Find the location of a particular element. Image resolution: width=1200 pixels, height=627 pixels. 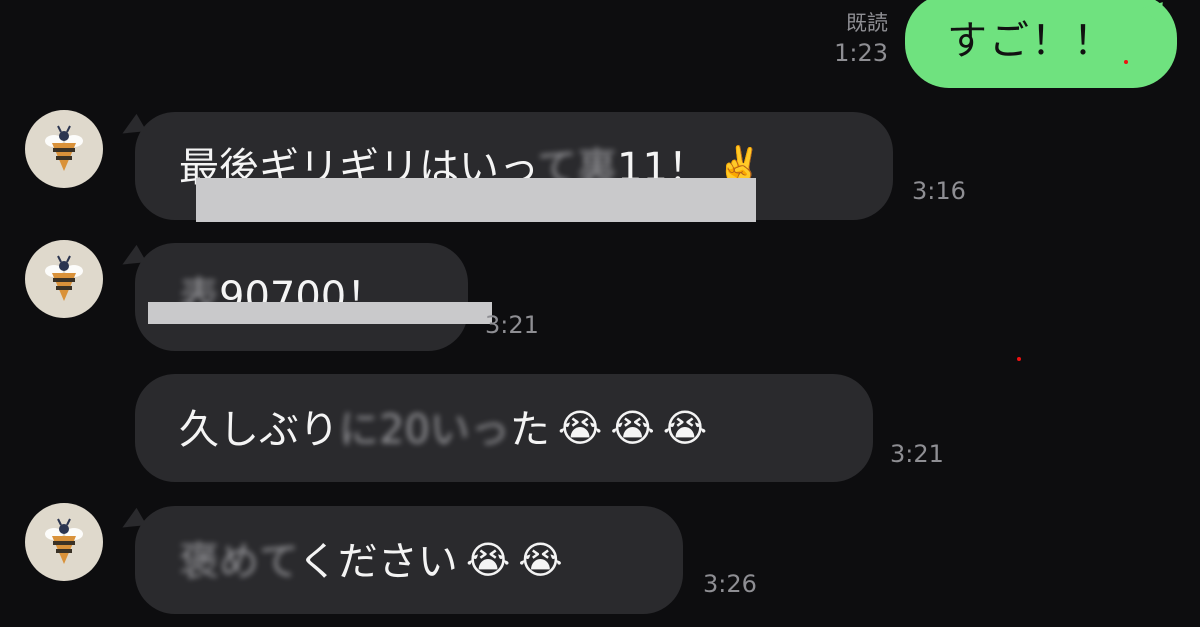

outgoing-timestamp: 1:23 is located at coordinates (861, 53).